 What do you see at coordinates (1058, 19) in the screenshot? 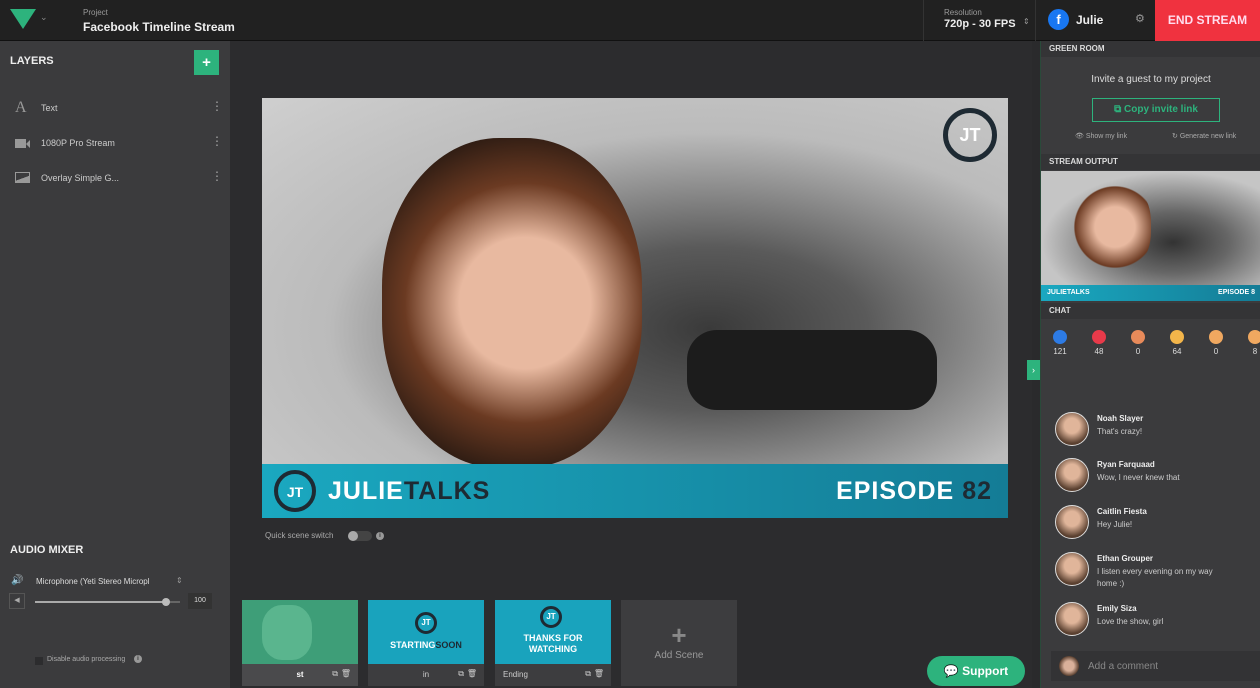
I see `facebook-icon: f` at bounding box center [1058, 19].